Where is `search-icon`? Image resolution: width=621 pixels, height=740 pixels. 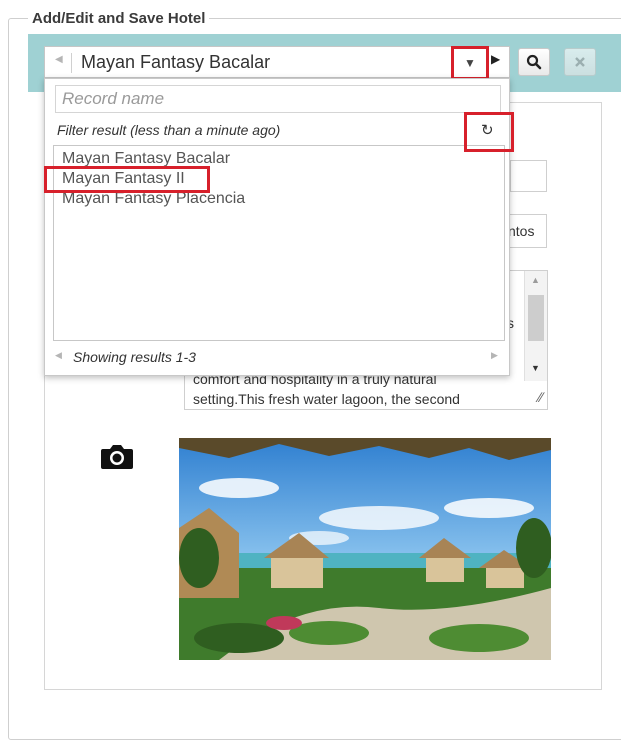
search-icon is located at coordinates (534, 62).